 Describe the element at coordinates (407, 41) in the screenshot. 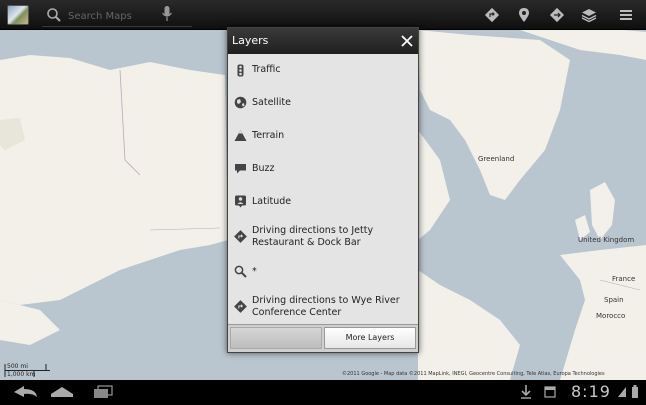

I see `close-icon` at that location.